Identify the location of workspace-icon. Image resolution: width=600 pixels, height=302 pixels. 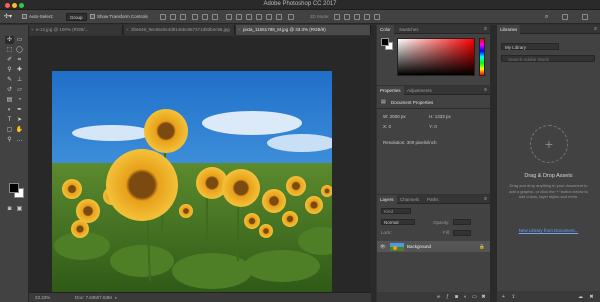
(565, 17).